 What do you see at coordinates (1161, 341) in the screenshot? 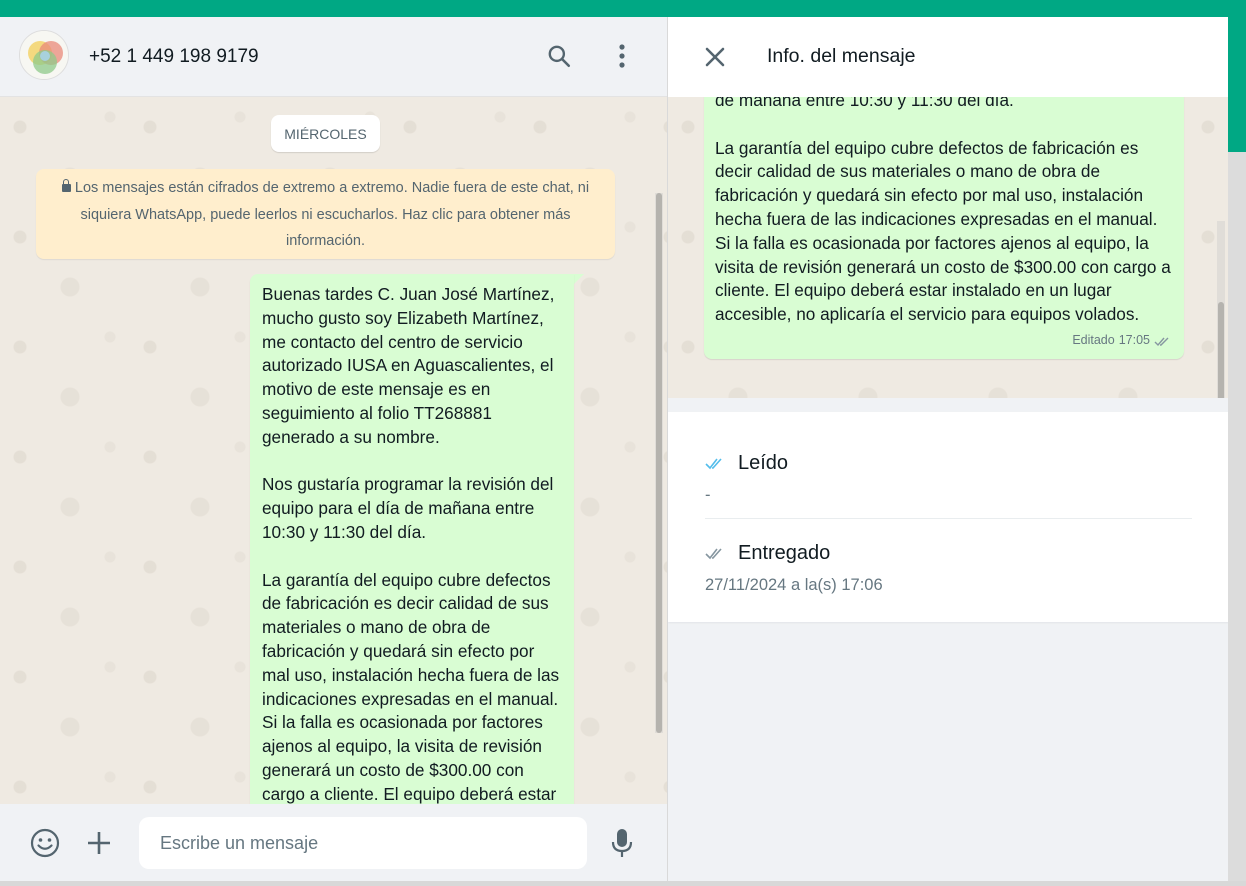
I see `double-check-icon` at bounding box center [1161, 341].